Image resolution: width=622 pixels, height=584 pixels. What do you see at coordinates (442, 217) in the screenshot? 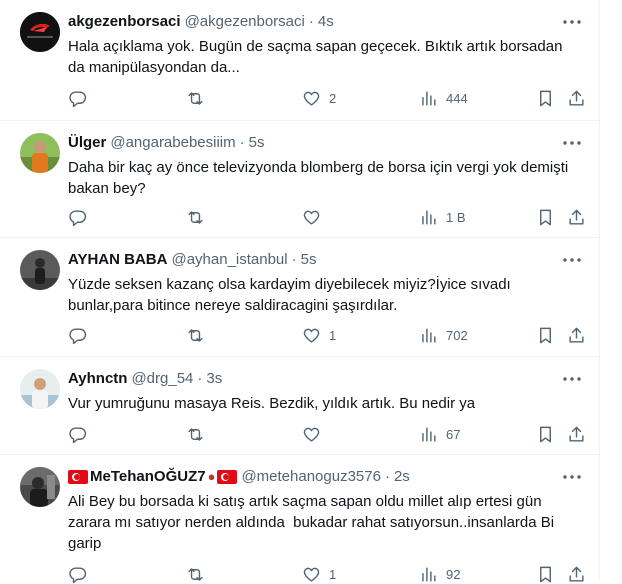
I see `views-button: 1 B` at bounding box center [442, 217].